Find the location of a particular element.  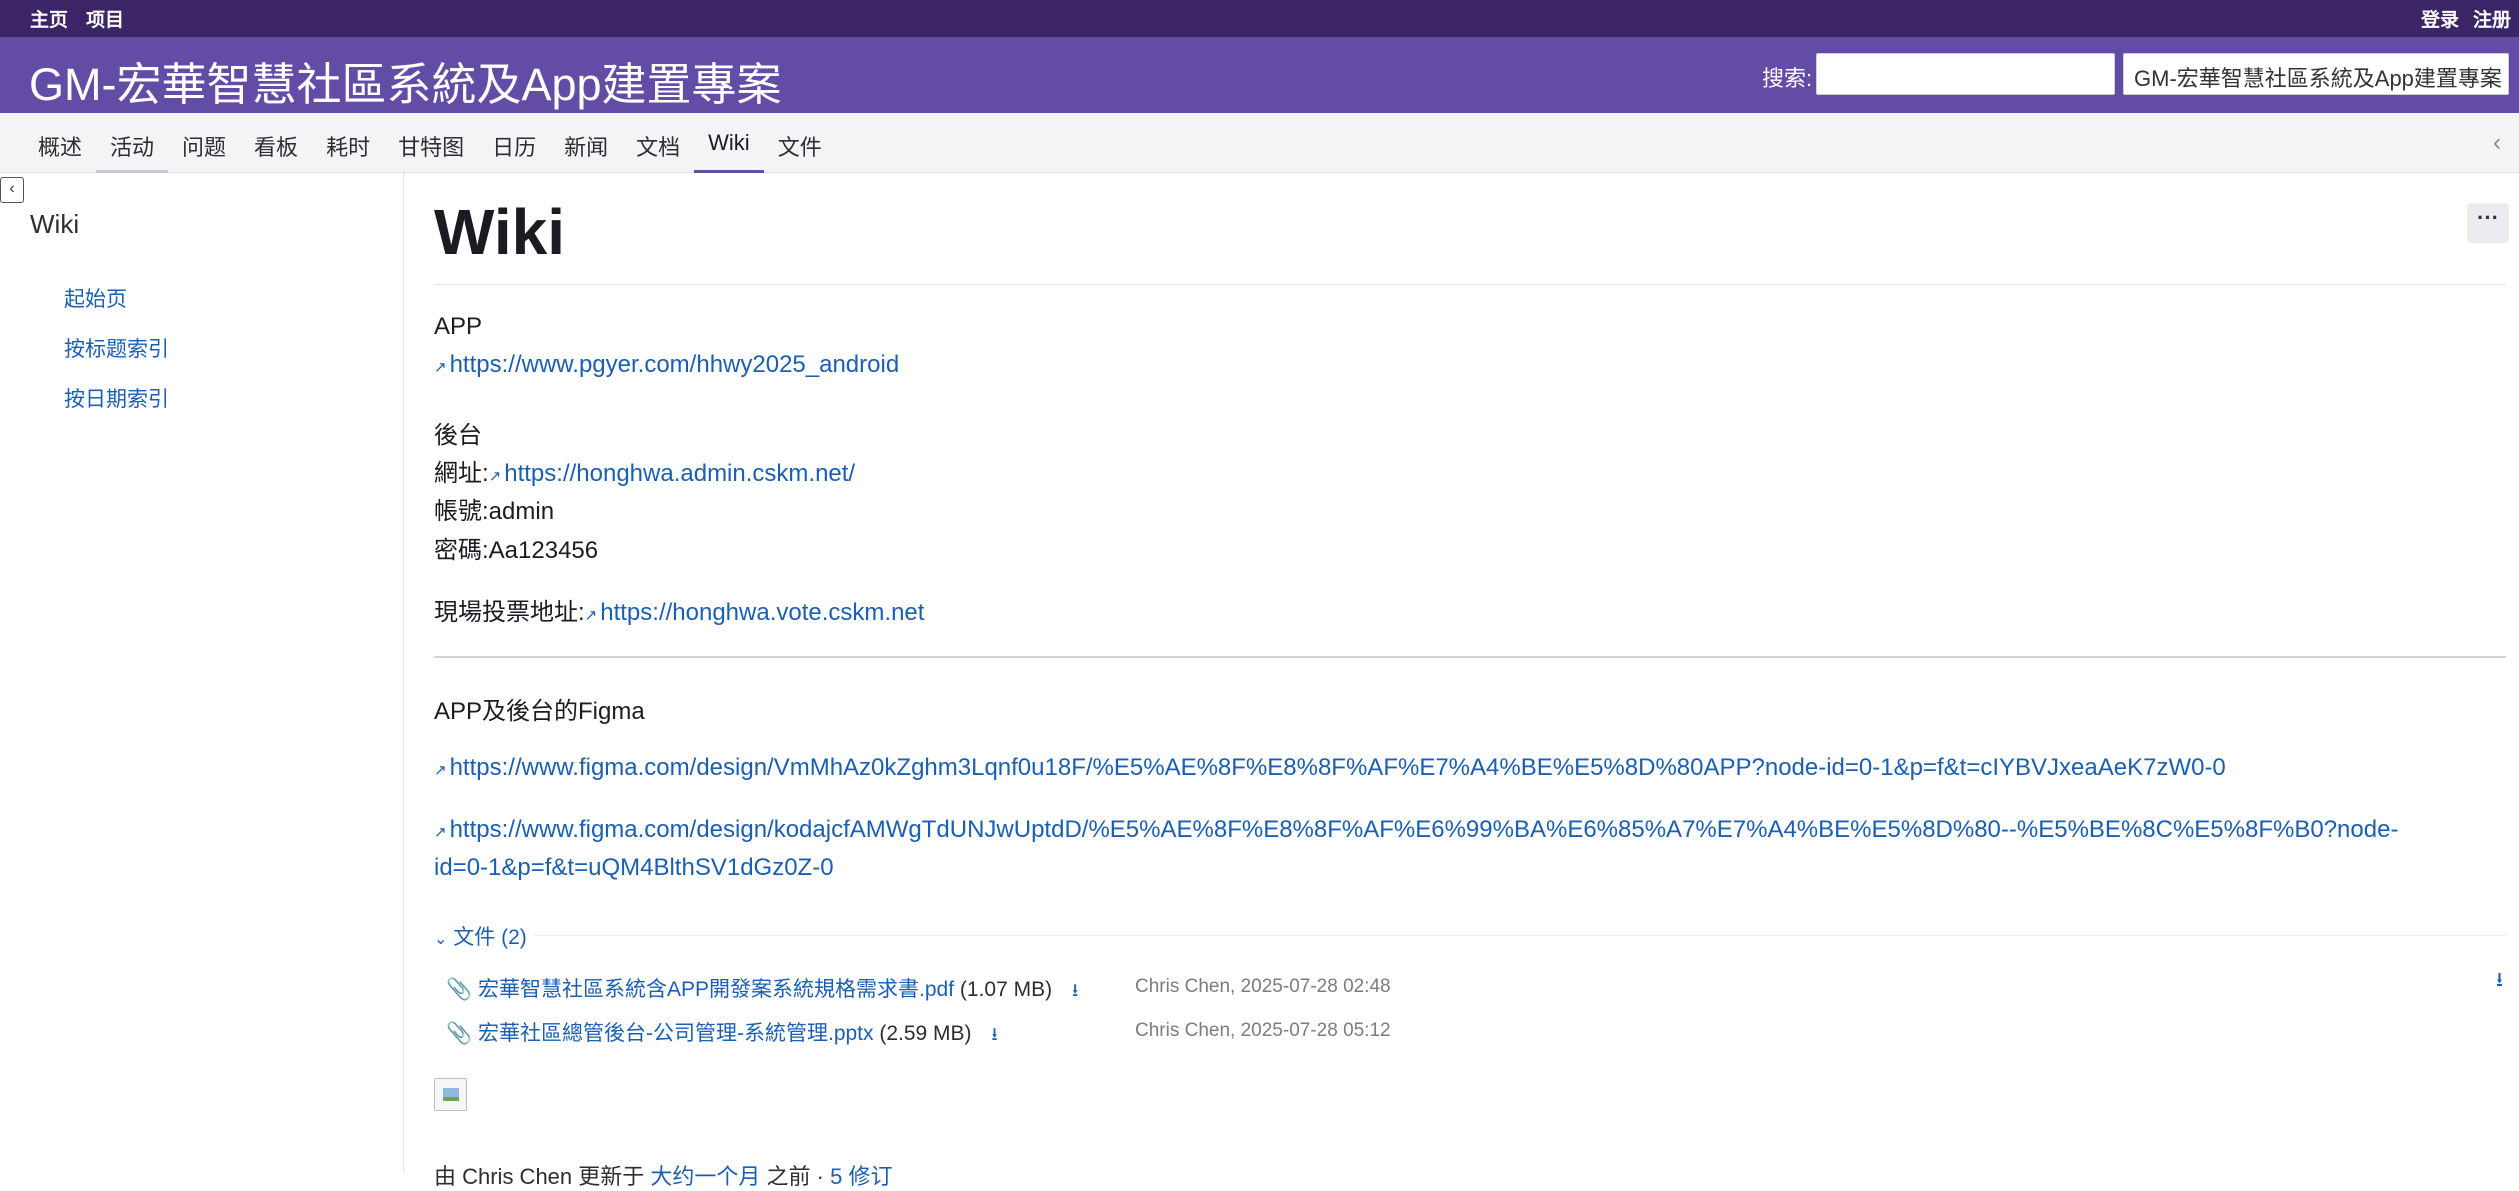

backend-link: https://honghwa.admin.cskm.net/ is located at coordinates (679, 473).